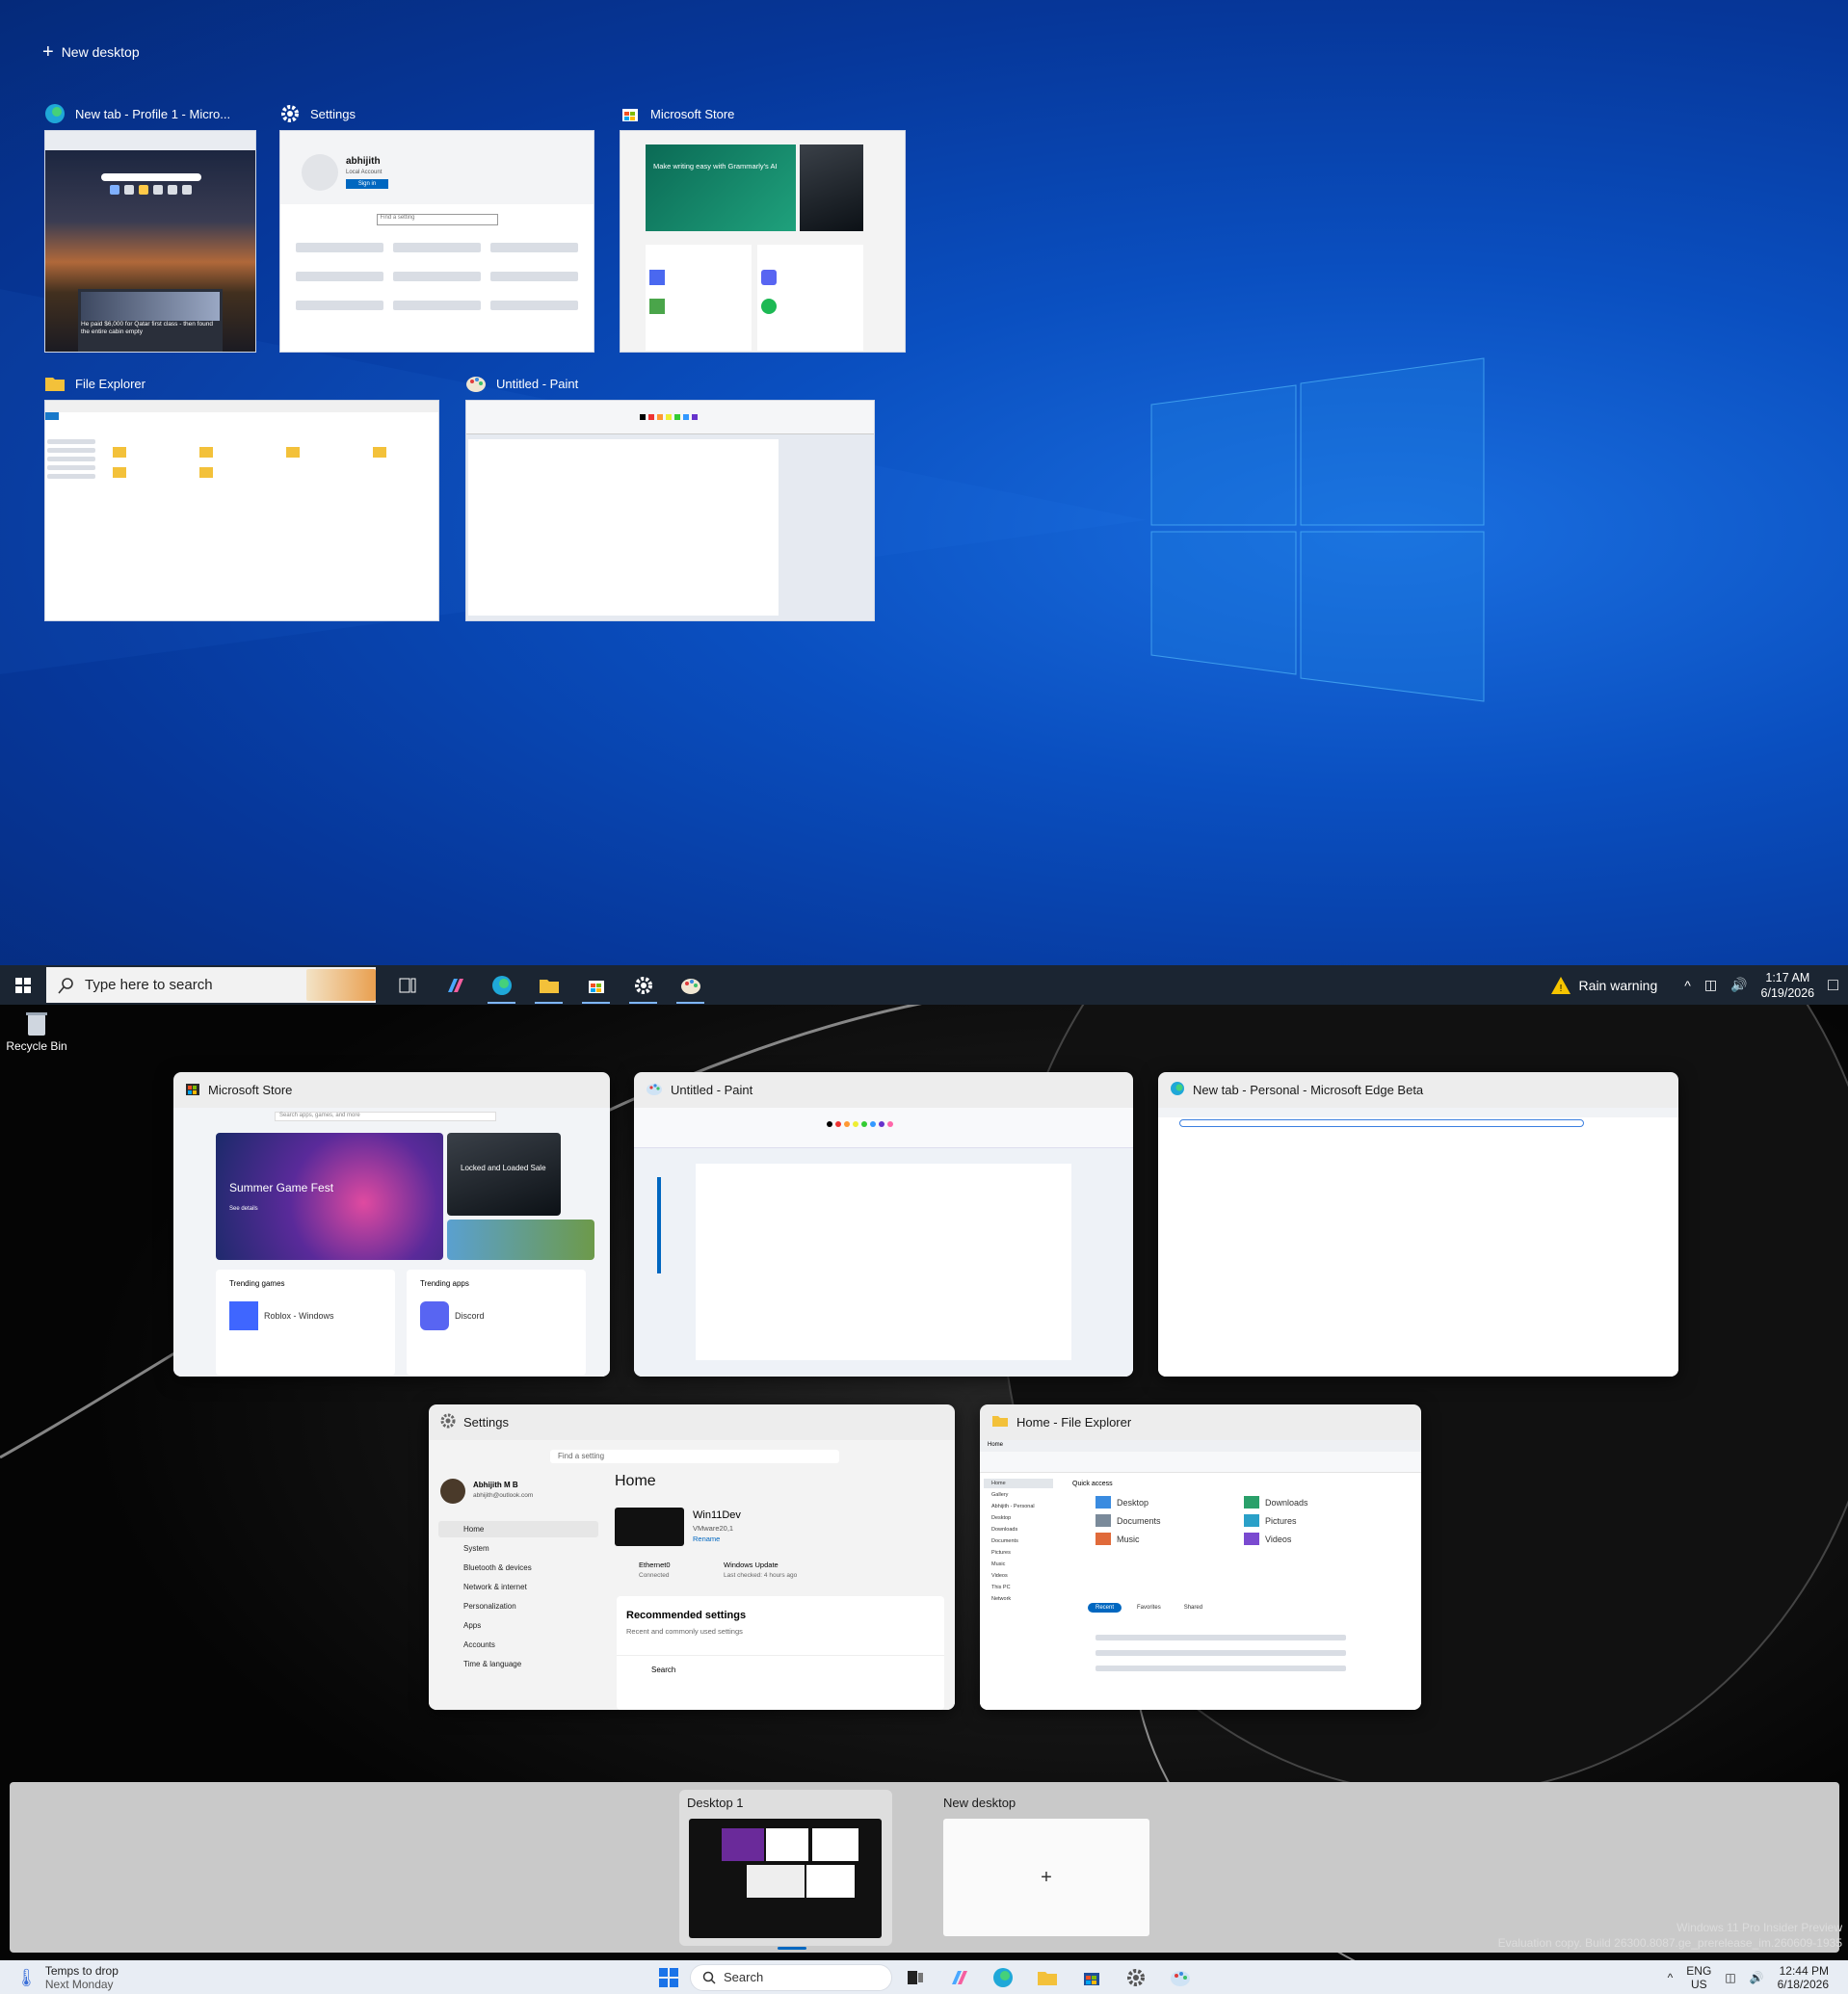 The height and width of the screenshot is (1994, 1848). Describe the element at coordinates (635, 1481) in the screenshot. I see `page-title: Home` at that location.